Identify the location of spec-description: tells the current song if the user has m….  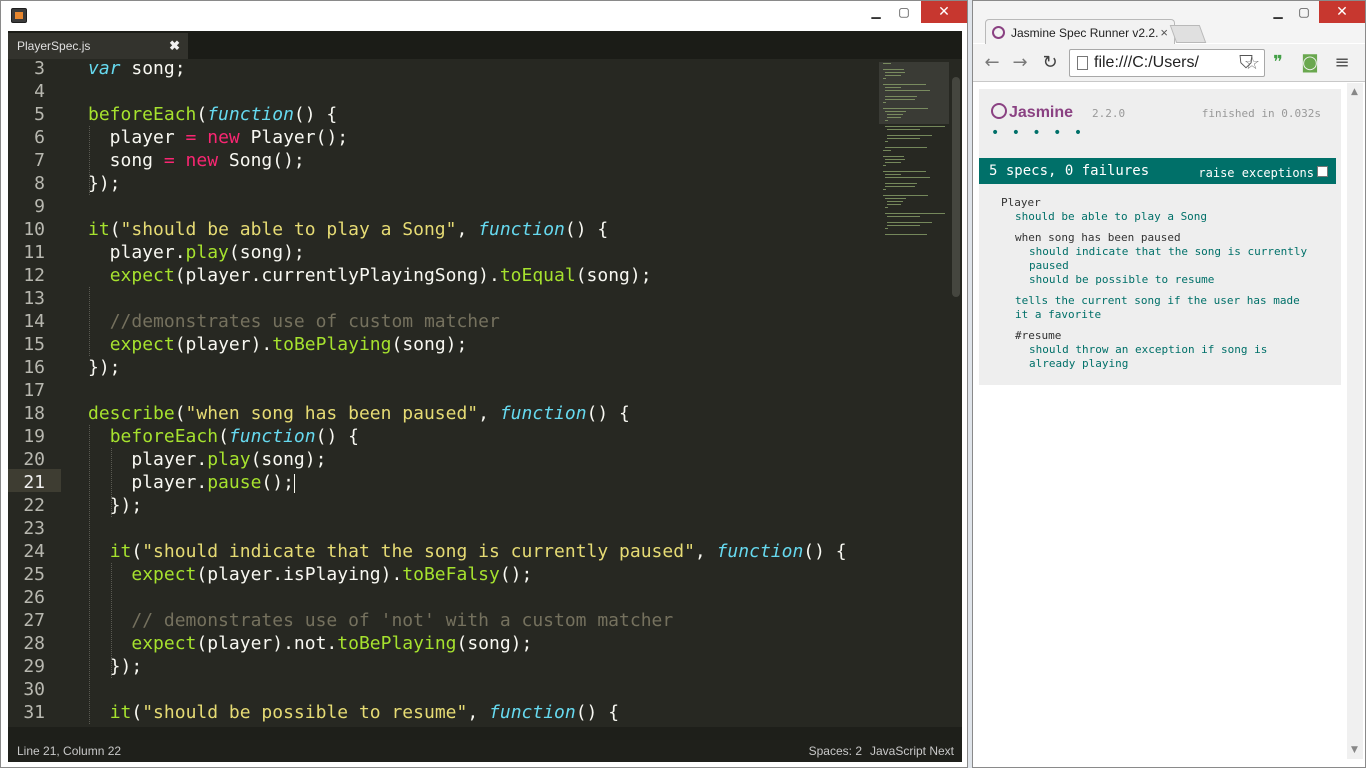
(1157, 301).